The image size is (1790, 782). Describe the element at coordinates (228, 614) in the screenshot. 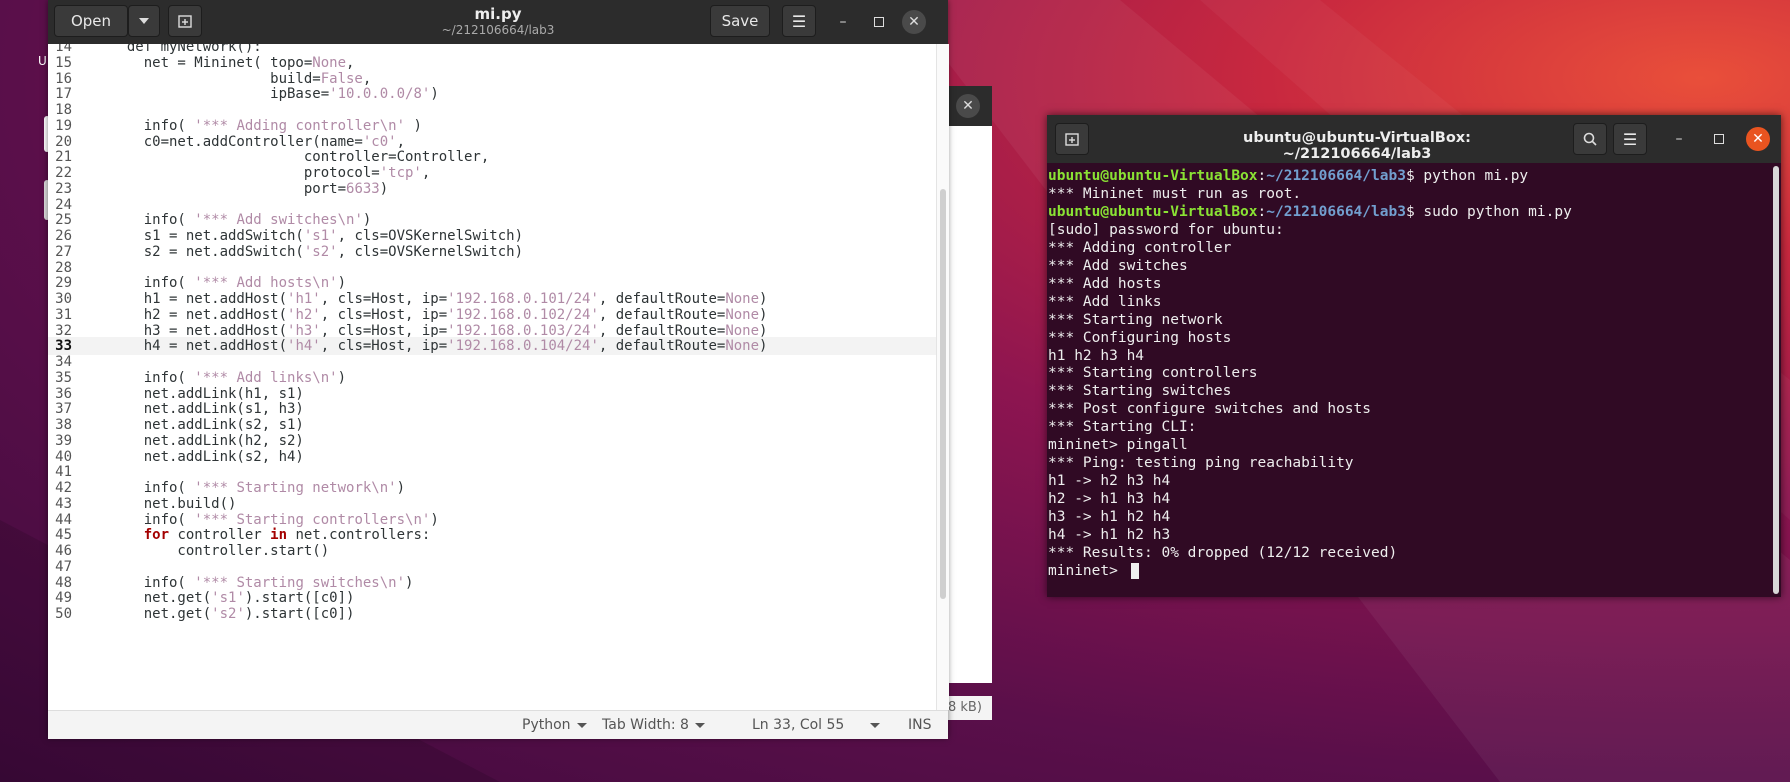

I see `code-token: 's2'` at that location.